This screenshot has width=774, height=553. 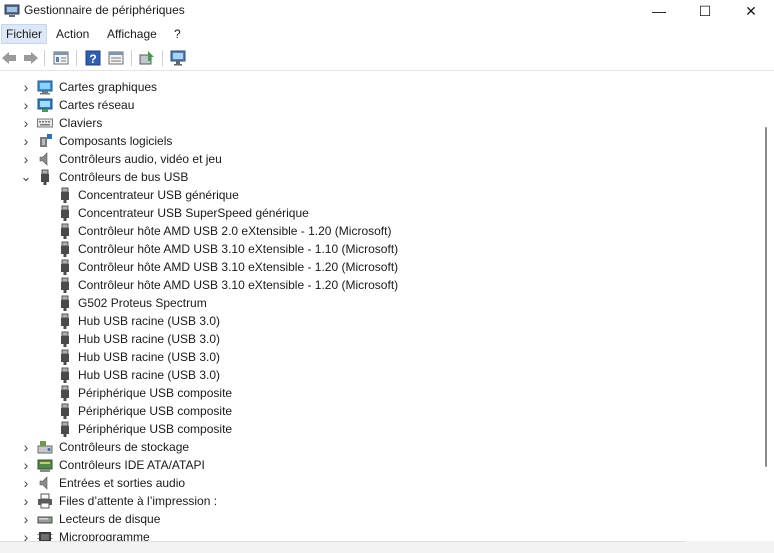 I want to click on status-area, so click(x=730, y=546).